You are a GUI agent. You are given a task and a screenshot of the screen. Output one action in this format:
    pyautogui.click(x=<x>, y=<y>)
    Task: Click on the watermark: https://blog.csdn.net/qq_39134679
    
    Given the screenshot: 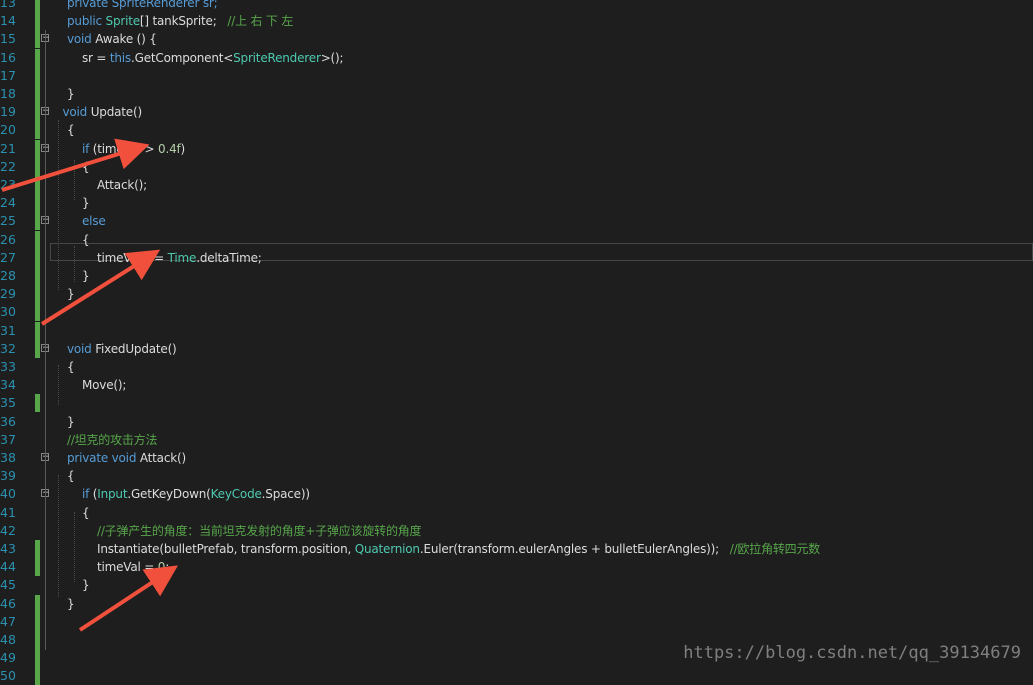 What is the action you would take?
    pyautogui.click(x=852, y=653)
    